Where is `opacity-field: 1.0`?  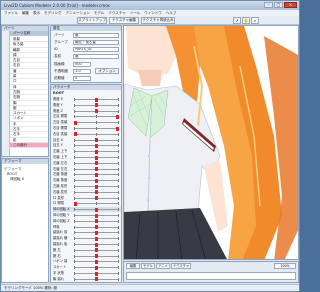 opacity-field: 1.0 is located at coordinates (82, 71).